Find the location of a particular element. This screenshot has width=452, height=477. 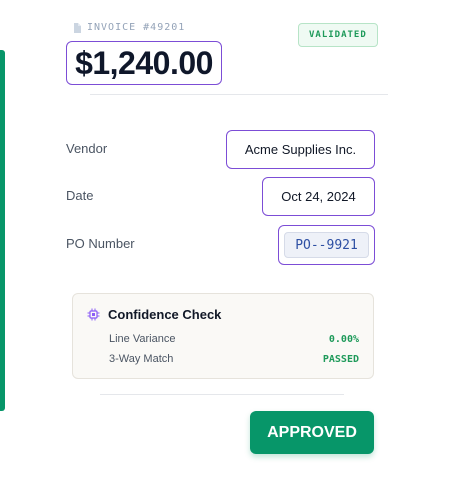

confidence-header: Confidence Check is located at coordinates (154, 314).